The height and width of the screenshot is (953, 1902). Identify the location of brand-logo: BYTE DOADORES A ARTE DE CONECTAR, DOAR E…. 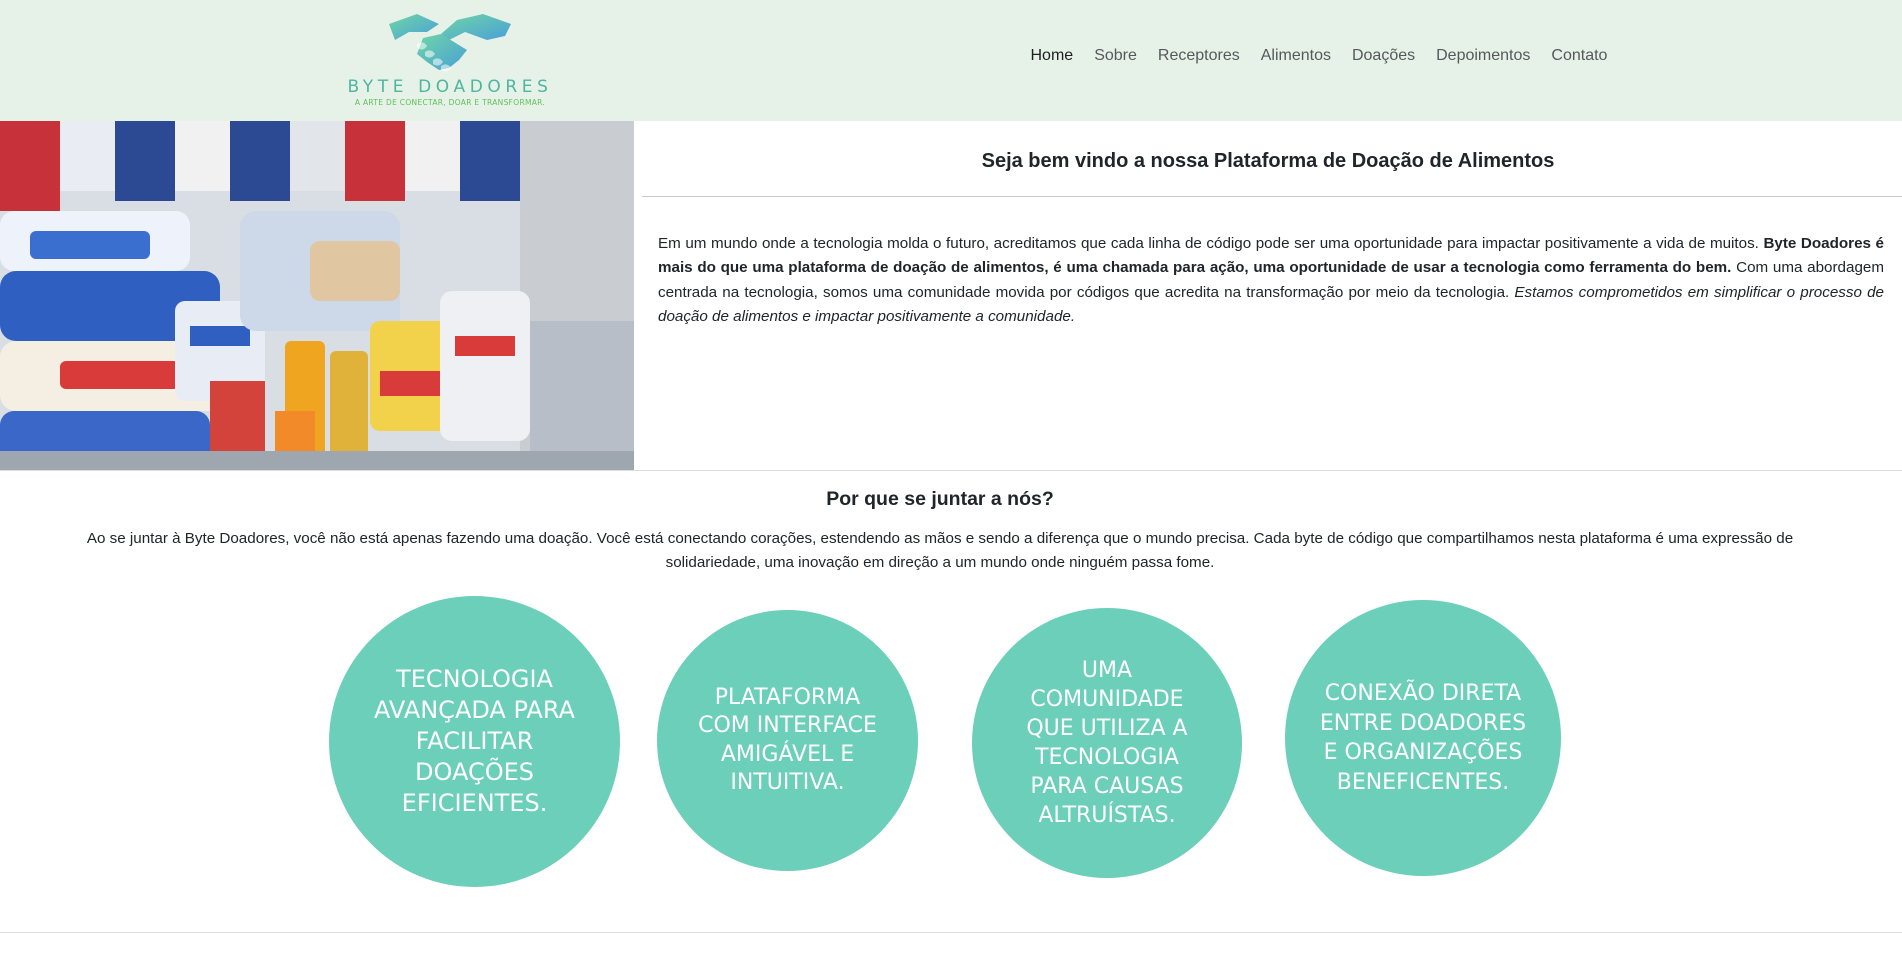
(450, 61).